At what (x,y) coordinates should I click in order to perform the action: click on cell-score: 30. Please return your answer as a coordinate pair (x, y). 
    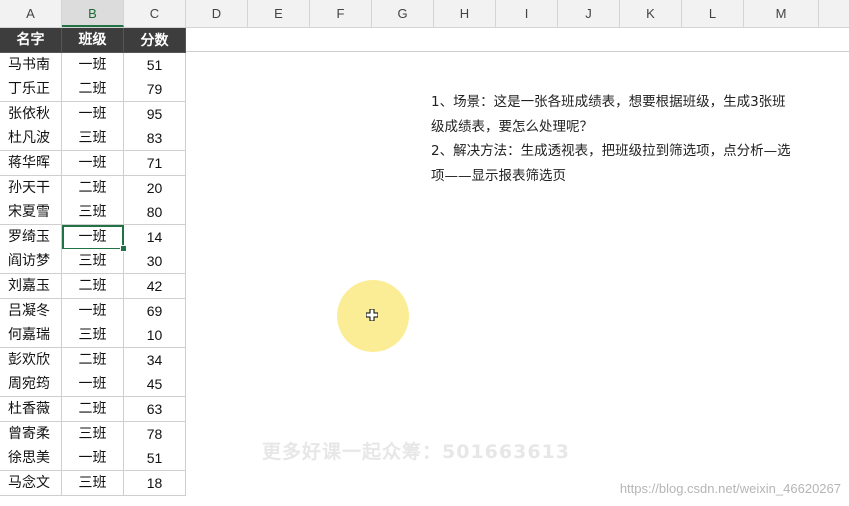
    Looking at the image, I should click on (155, 262).